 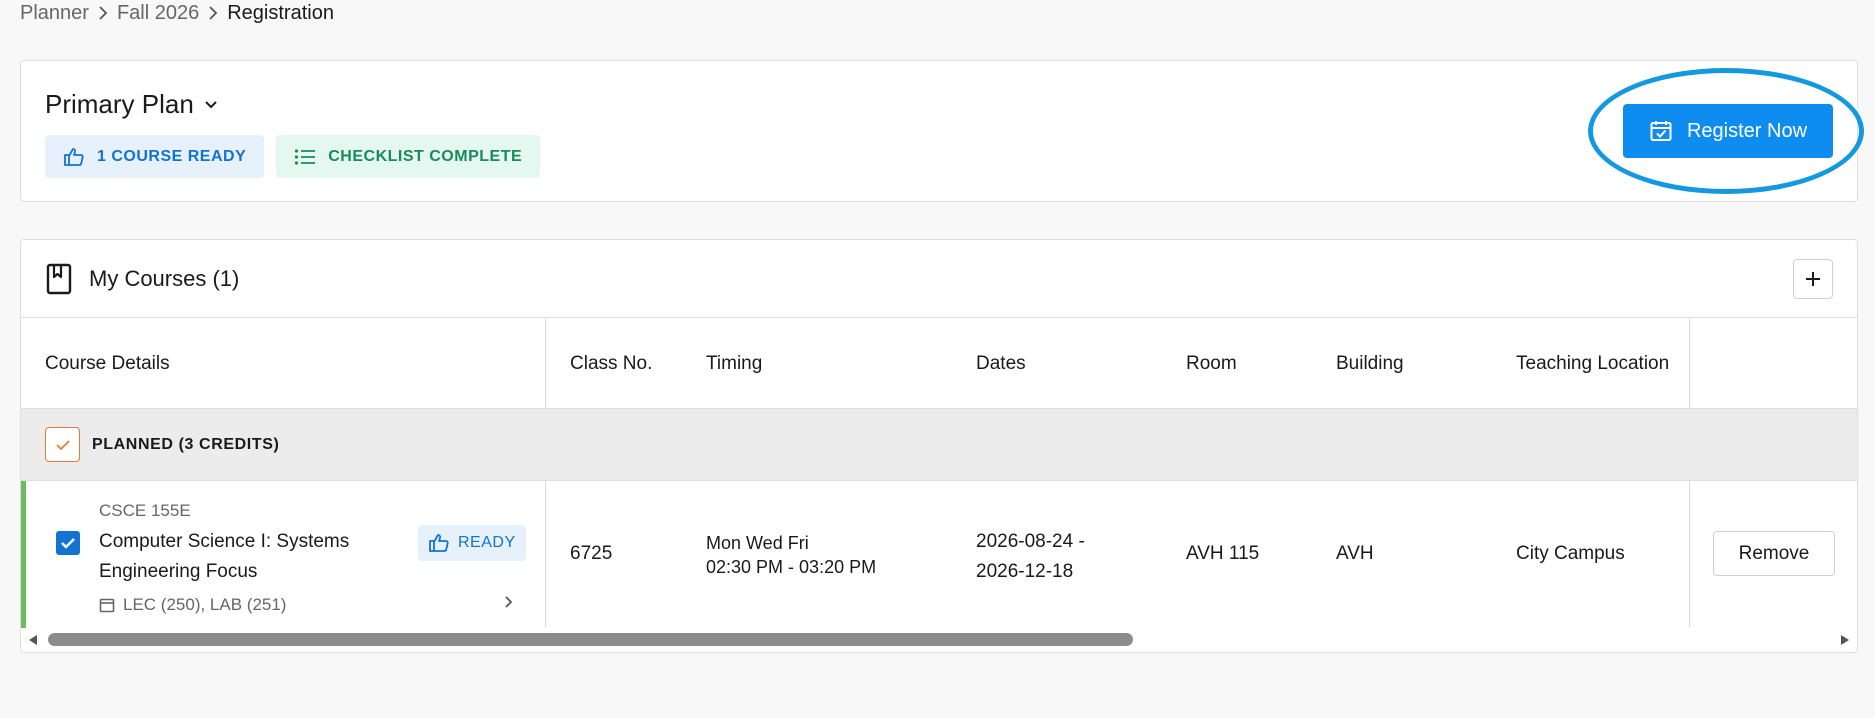 I want to click on course-sections: LEC (250), LAB (251), so click(x=192, y=605).